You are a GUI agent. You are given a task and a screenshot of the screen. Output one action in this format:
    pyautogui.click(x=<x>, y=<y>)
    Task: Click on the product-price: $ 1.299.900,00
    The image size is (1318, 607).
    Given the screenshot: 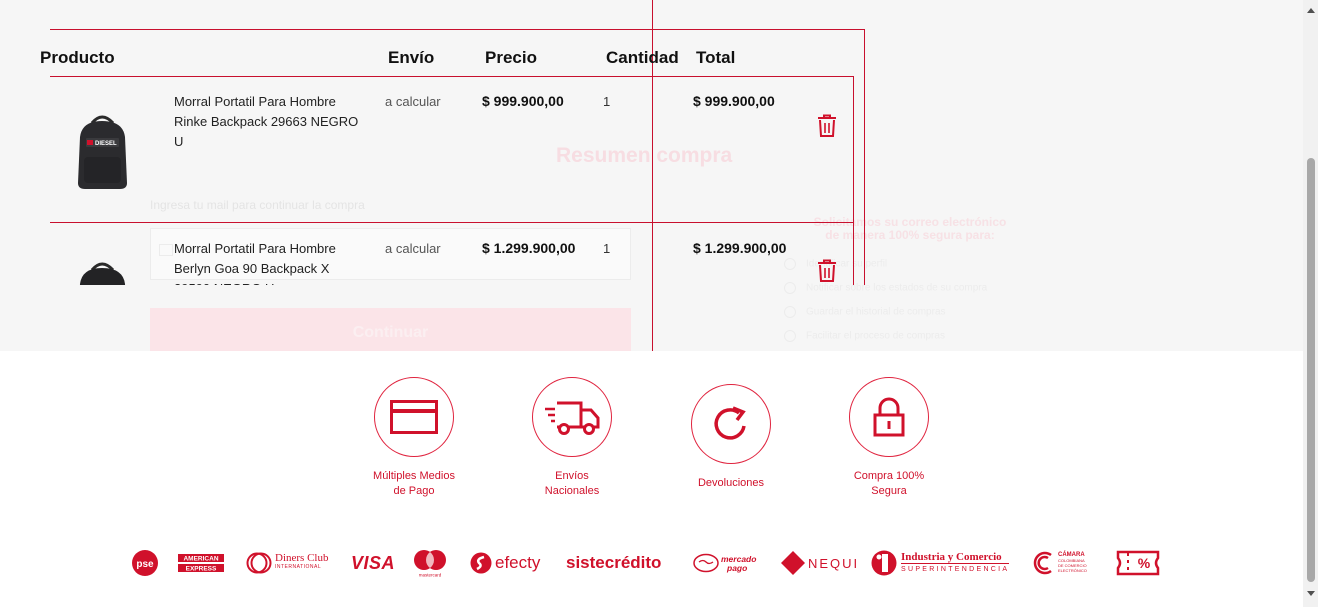 What is the action you would take?
    pyautogui.click(x=529, y=248)
    